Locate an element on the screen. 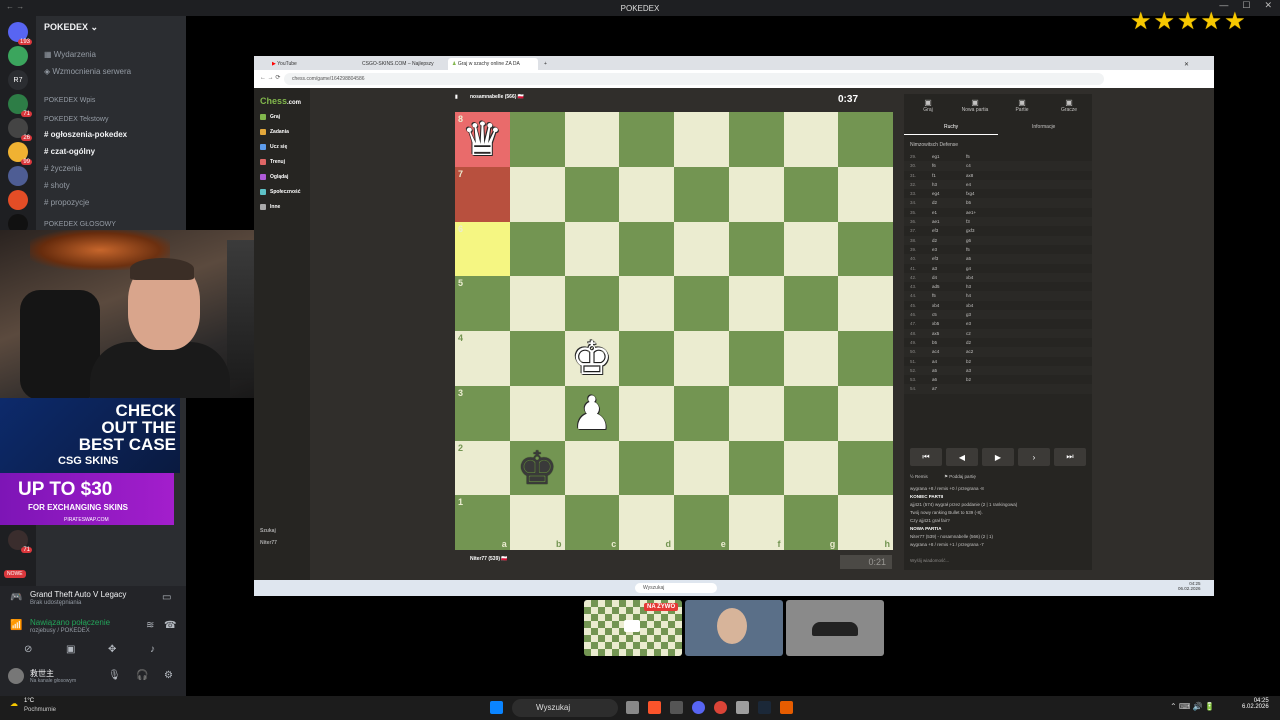  square-h8 is located at coordinates (865, 139).